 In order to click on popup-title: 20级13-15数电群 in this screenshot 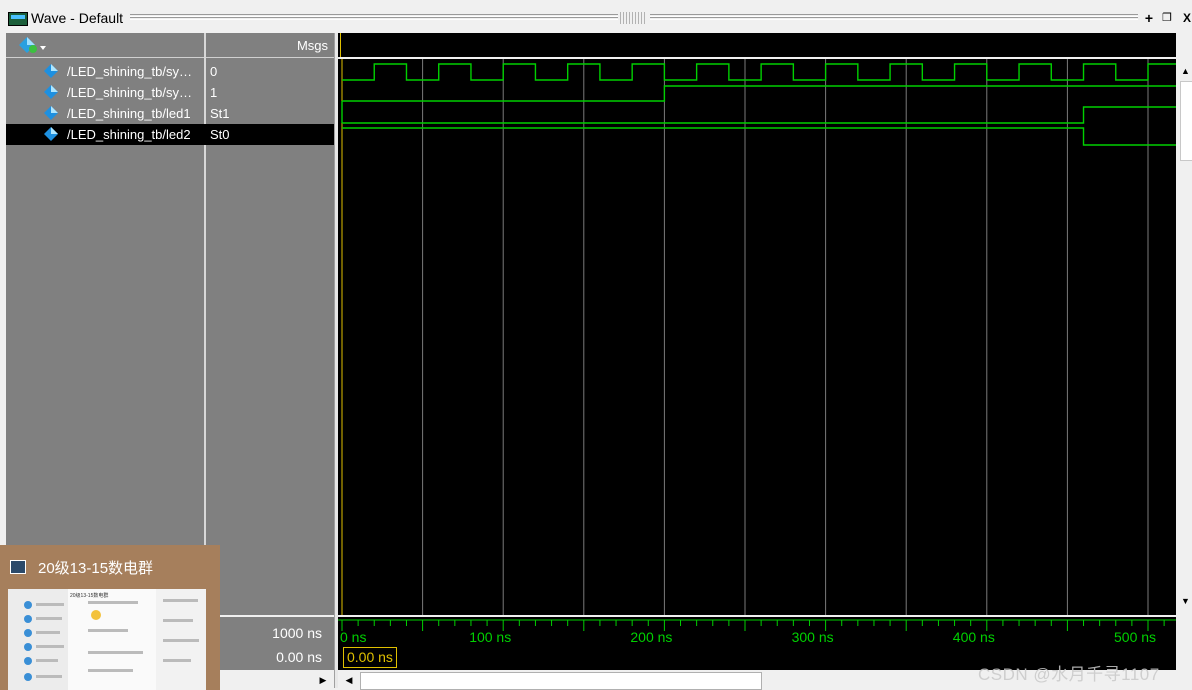, I will do `click(96, 568)`.